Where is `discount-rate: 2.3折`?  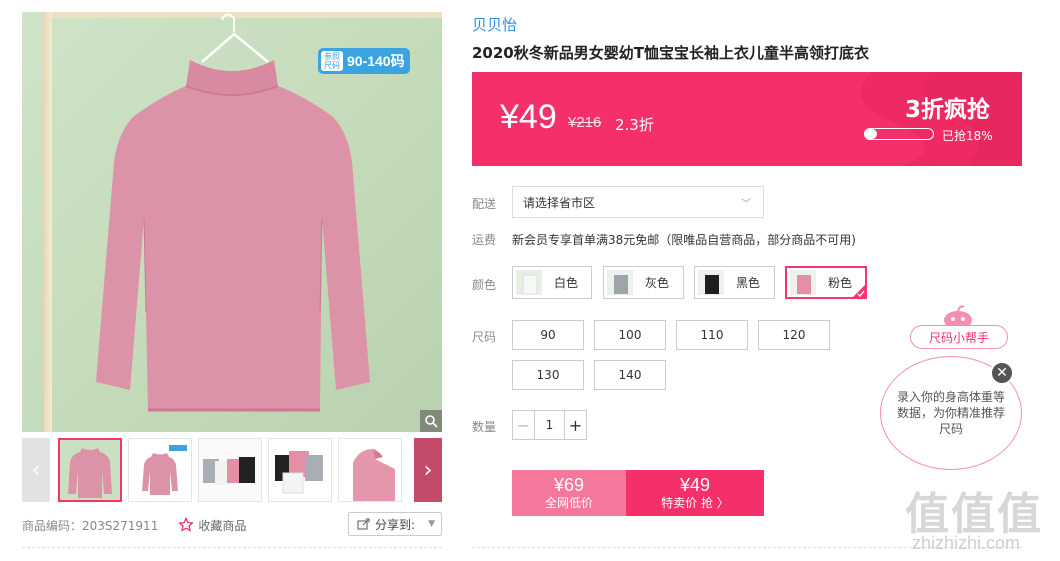
discount-rate: 2.3折 is located at coordinates (634, 125).